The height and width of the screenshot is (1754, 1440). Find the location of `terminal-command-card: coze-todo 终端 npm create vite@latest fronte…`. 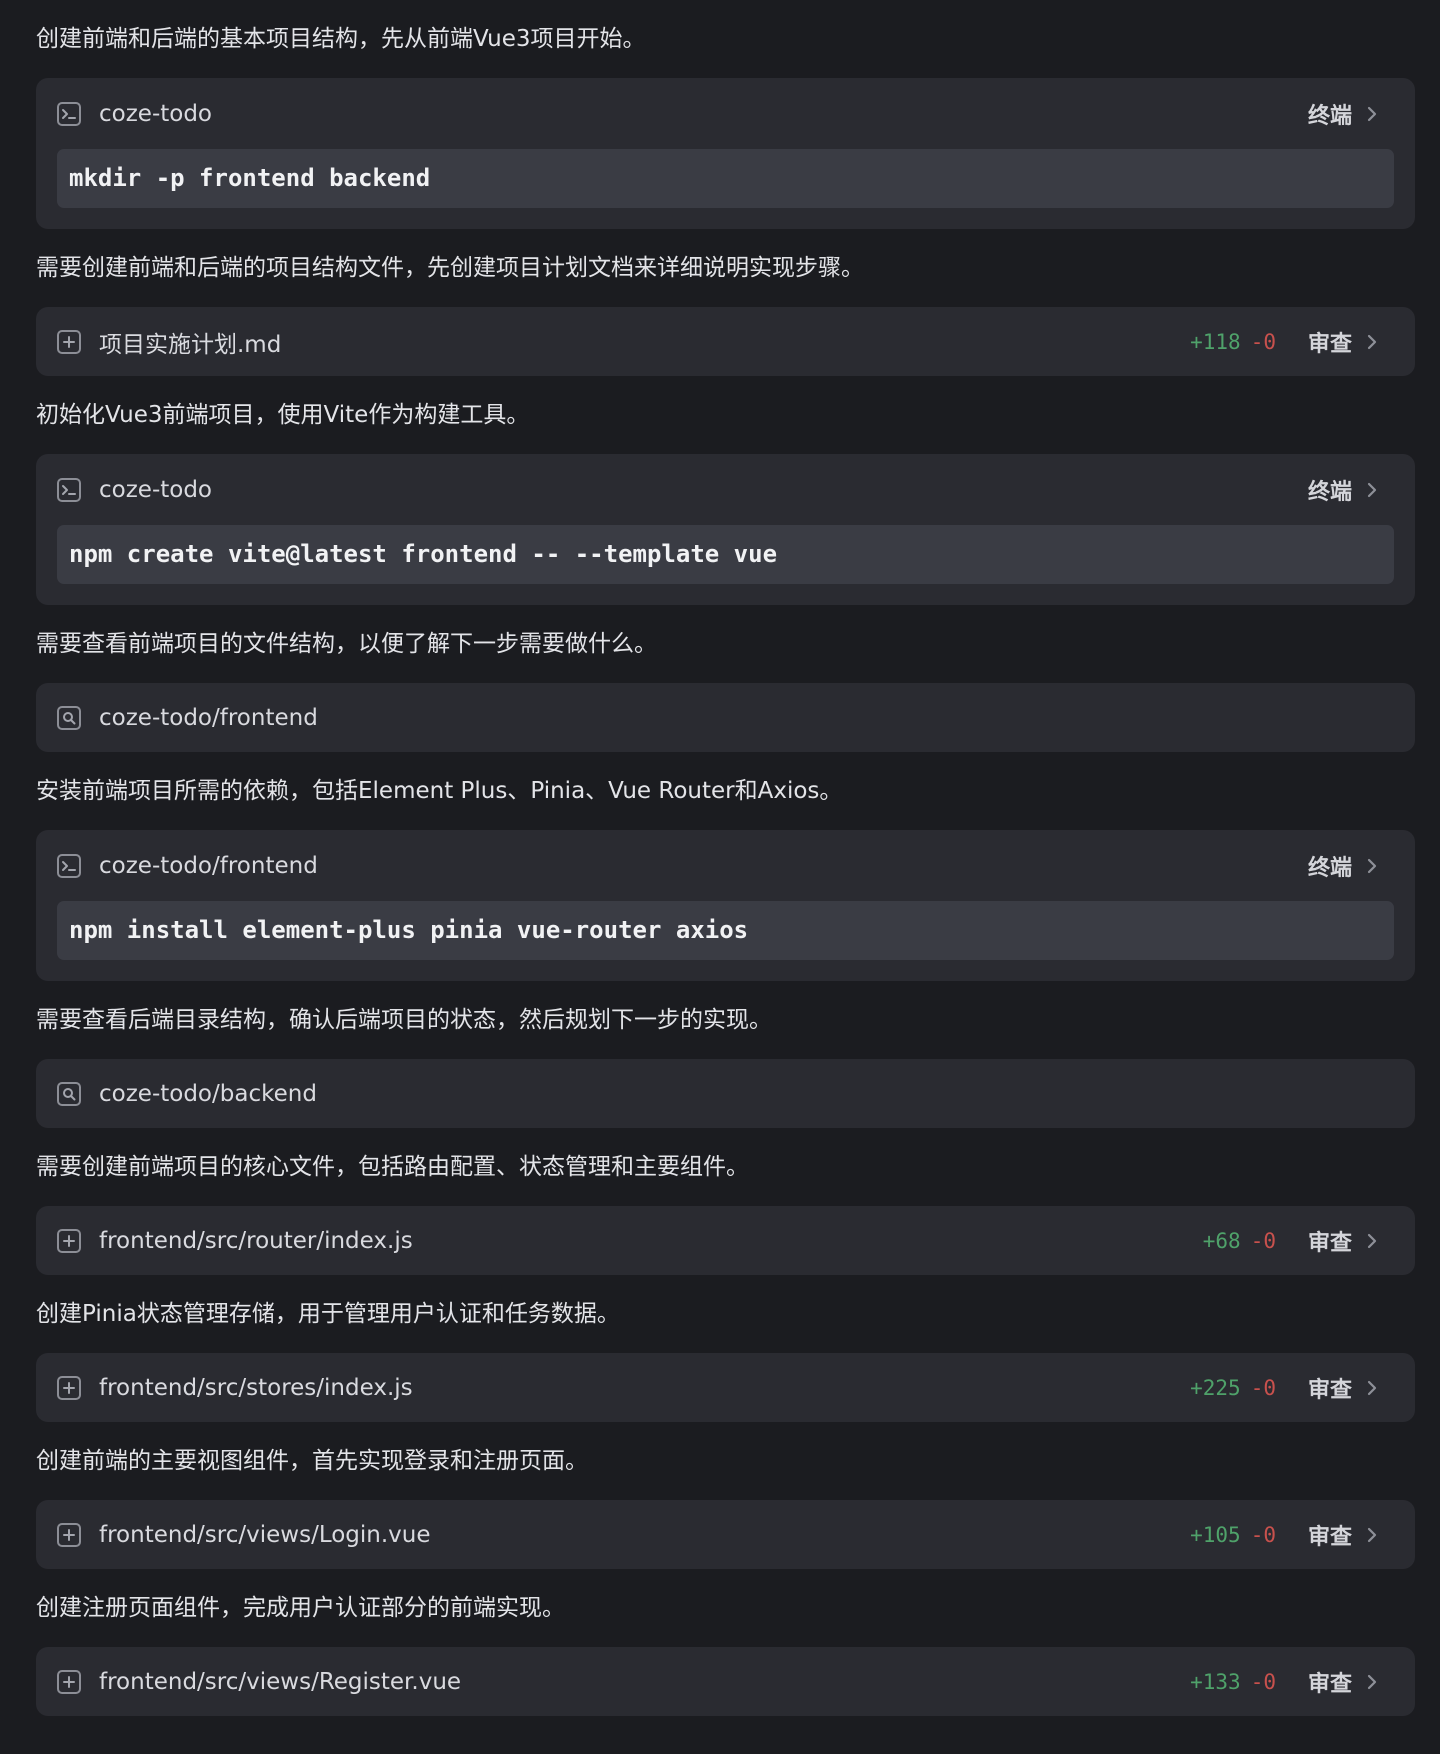

terminal-command-card: coze-todo 终端 npm create vite@latest fronte… is located at coordinates (725, 529).